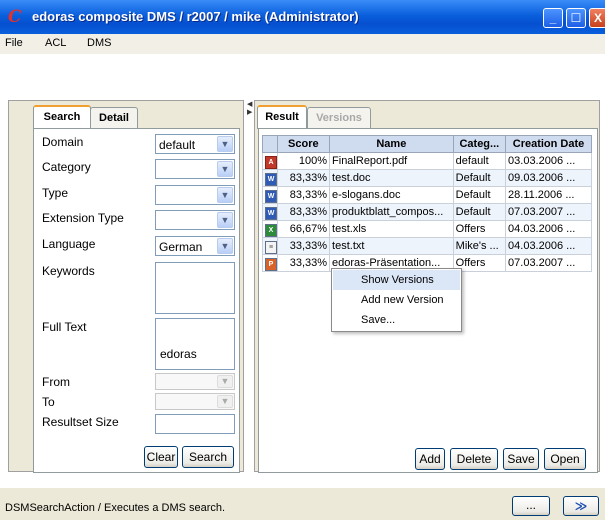  What do you see at coordinates (553, 18) in the screenshot?
I see `minimize-button: _` at bounding box center [553, 18].